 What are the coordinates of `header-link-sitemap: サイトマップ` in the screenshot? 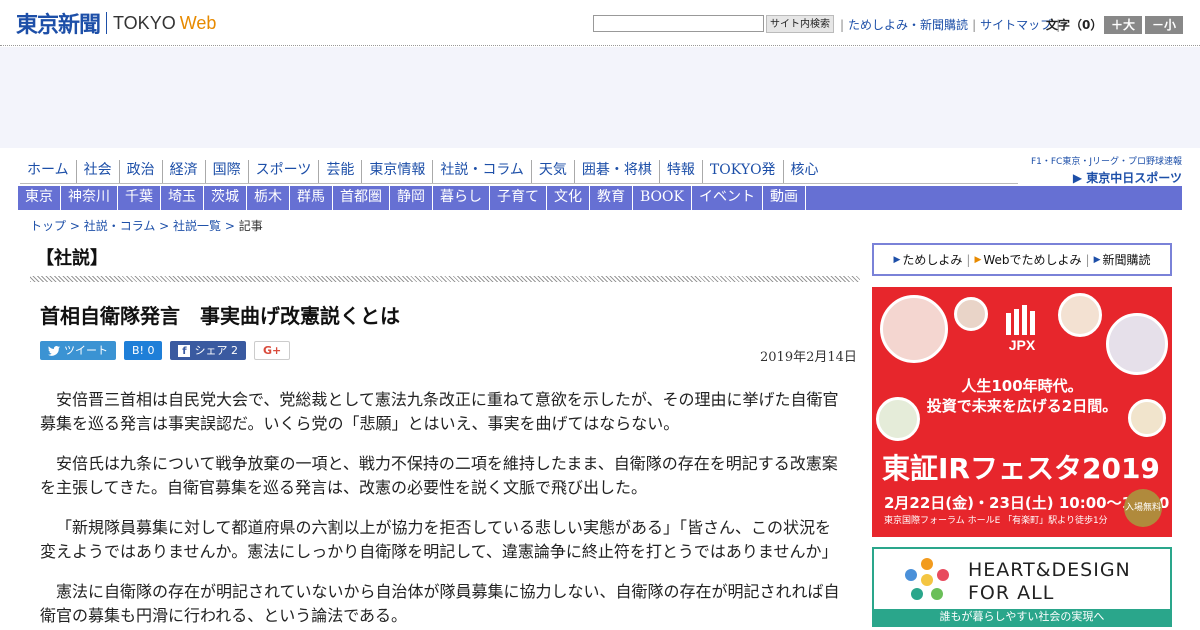 It's located at (1016, 24).